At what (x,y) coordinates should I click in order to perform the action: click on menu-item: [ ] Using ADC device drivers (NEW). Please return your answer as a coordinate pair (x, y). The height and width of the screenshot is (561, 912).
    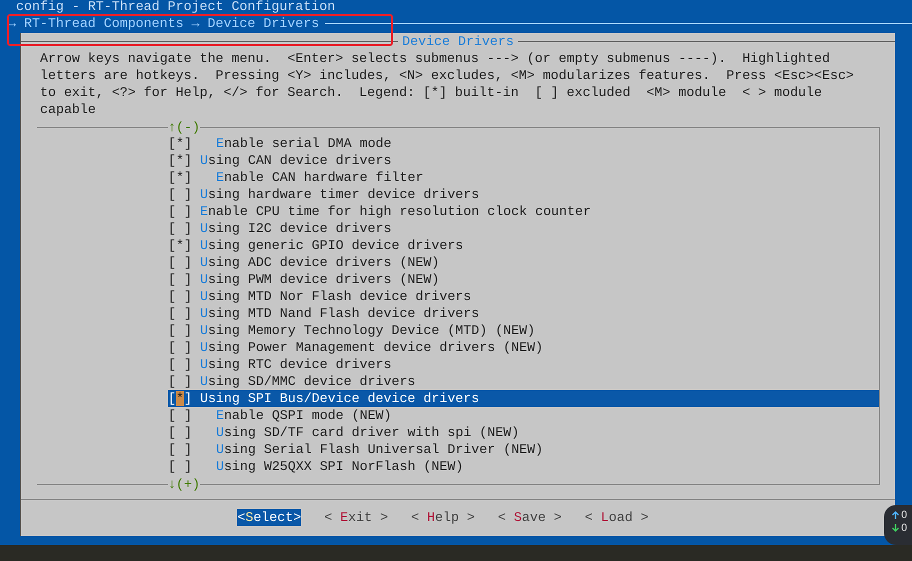
    Looking at the image, I should click on (523, 262).